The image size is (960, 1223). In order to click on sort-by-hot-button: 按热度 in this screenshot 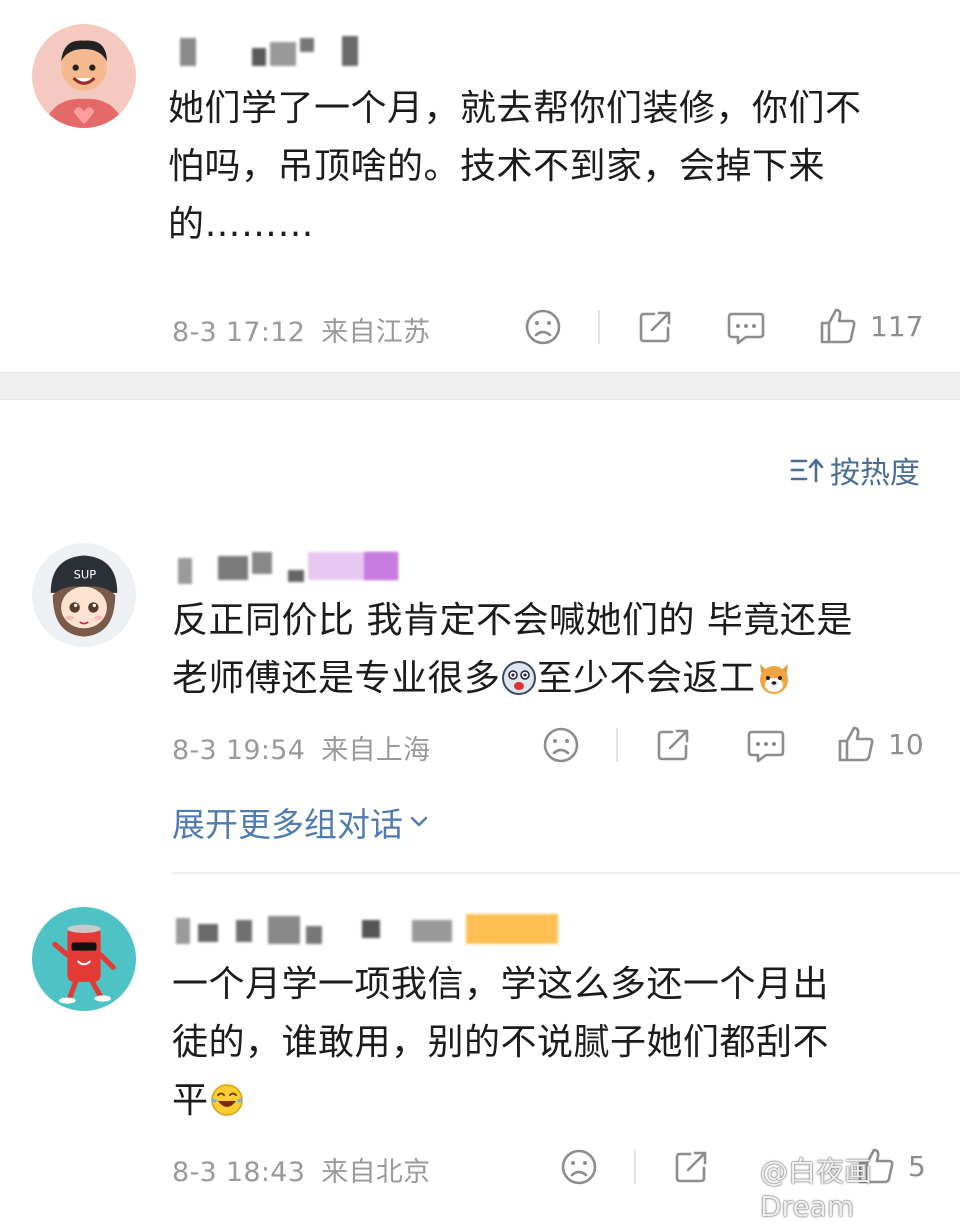, I will do `click(855, 470)`.